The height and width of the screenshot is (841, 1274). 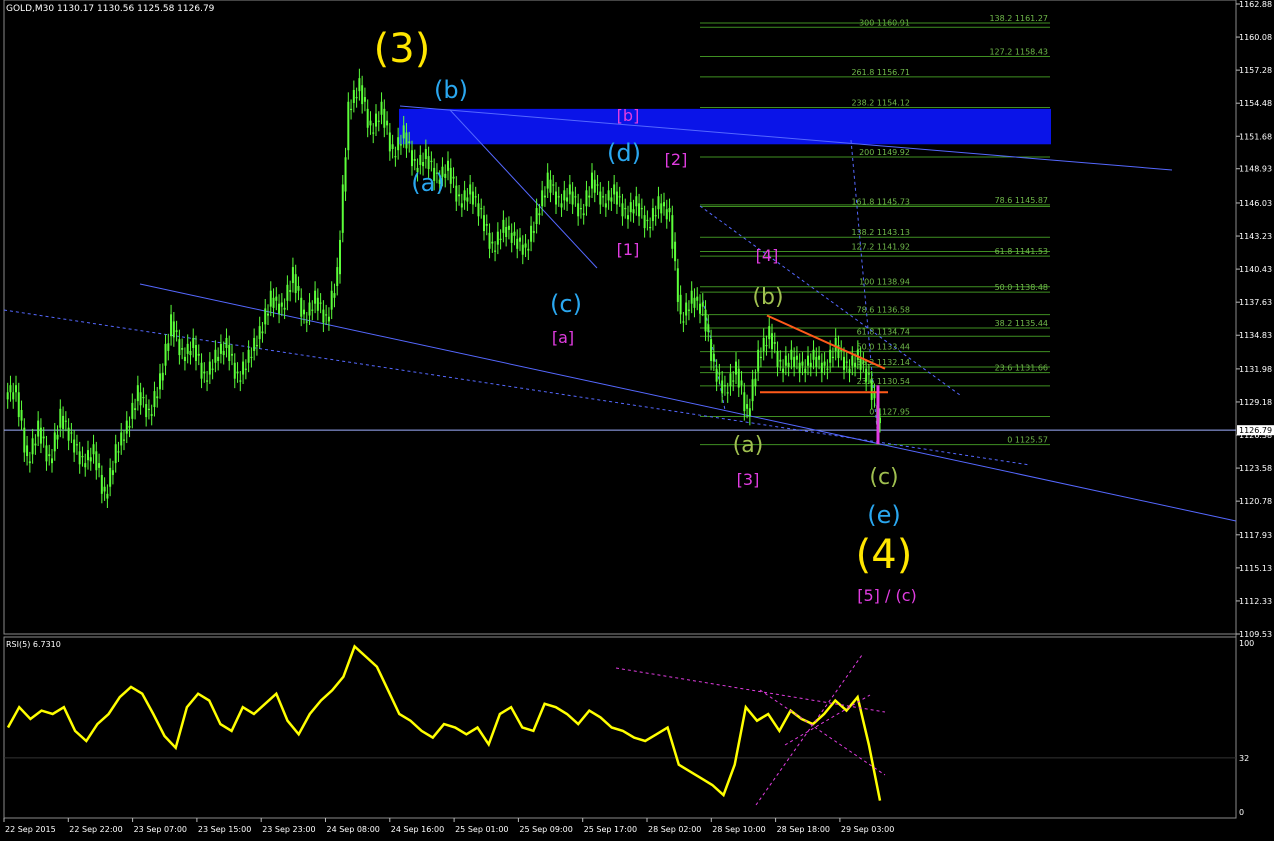 I want to click on y-tick-label: 1109.53, so click(x=1255, y=634).